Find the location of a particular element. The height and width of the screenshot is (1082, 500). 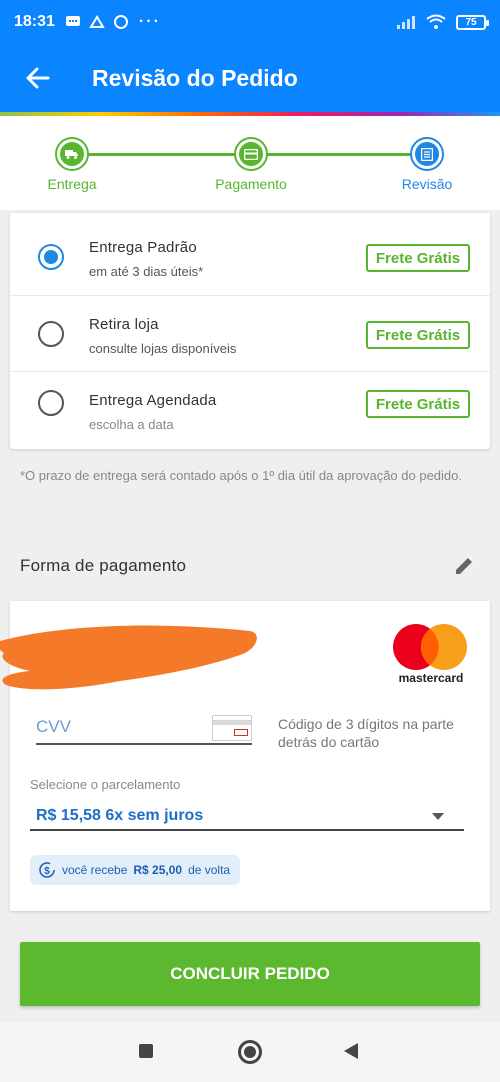

radio-selected is located at coordinates (51, 257).